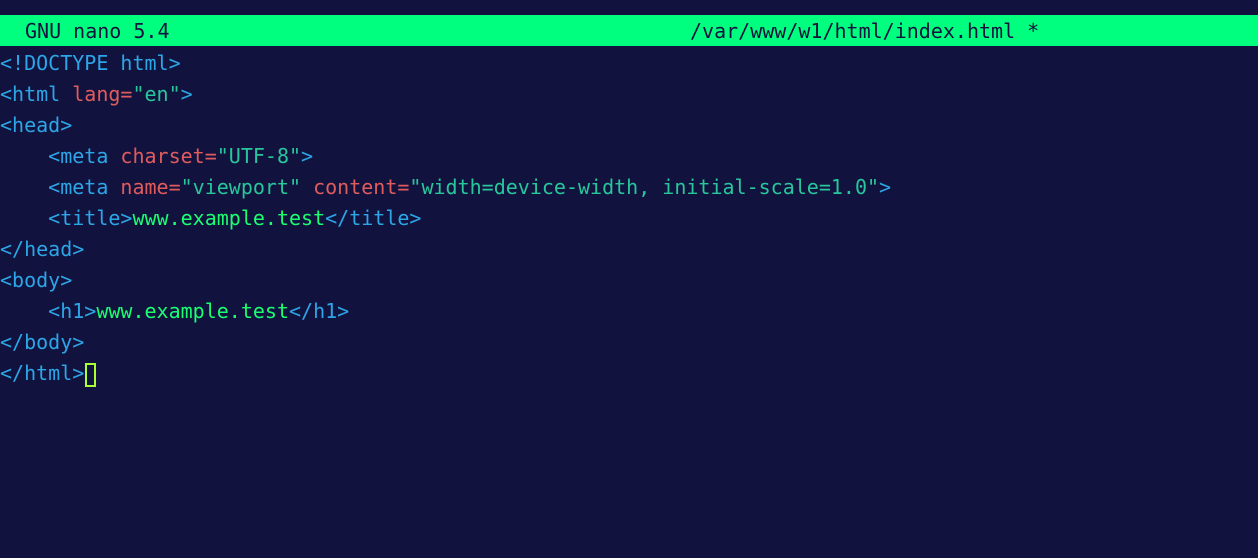 This screenshot has width=1258, height=558. What do you see at coordinates (629, 63) in the screenshot?
I see `code-line: <!DOCTYPE html>` at bounding box center [629, 63].